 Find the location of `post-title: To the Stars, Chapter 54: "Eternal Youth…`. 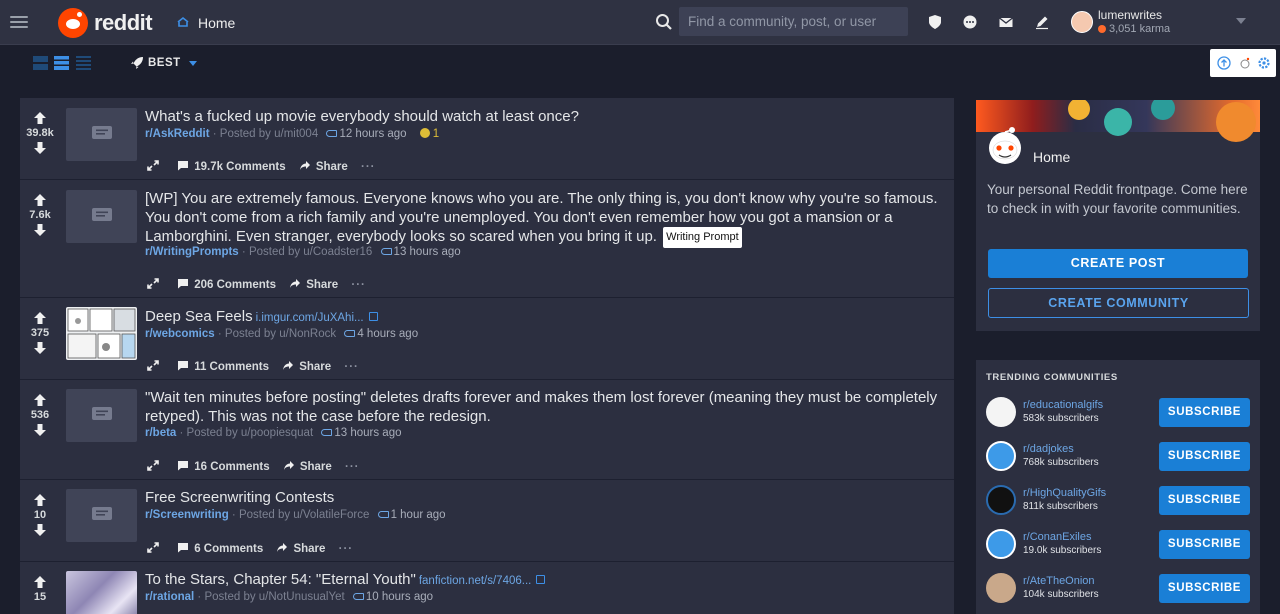

post-title: To the Stars, Chapter 54: "Eternal Youth… is located at coordinates (545, 581).